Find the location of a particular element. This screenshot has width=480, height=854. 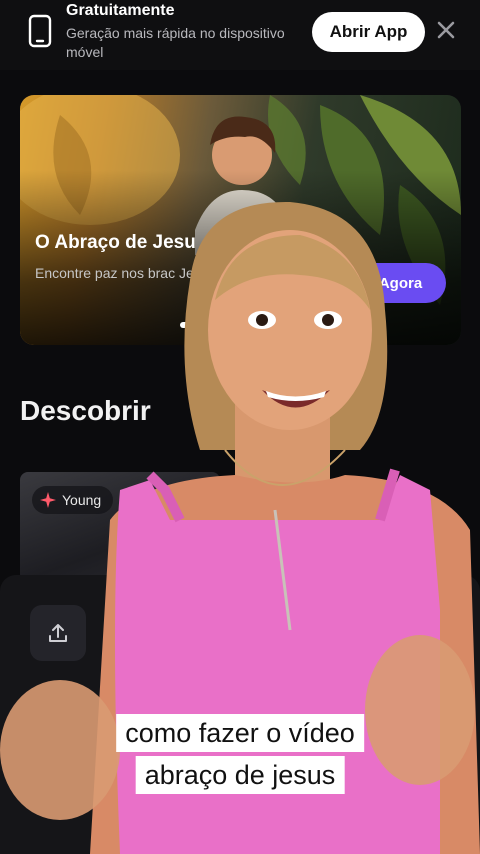

banner-subtitle: Geração mais rápida no dispositivo móvel is located at coordinates (175, 42).